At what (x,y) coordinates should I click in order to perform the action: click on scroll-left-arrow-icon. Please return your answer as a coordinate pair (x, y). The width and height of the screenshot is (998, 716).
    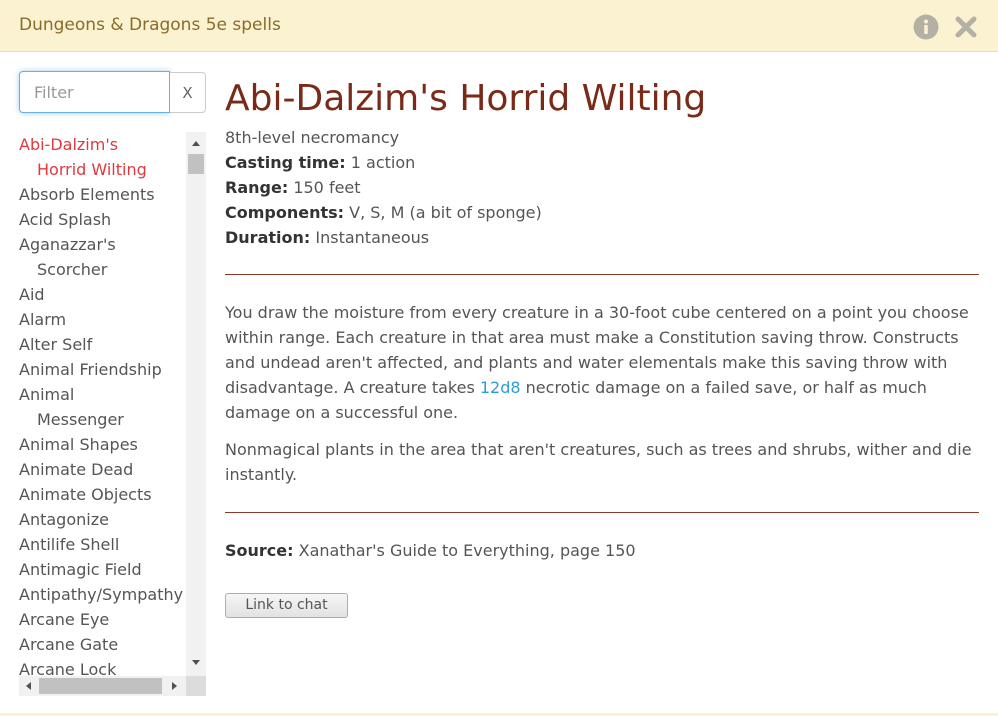
    Looking at the image, I should click on (28, 686).